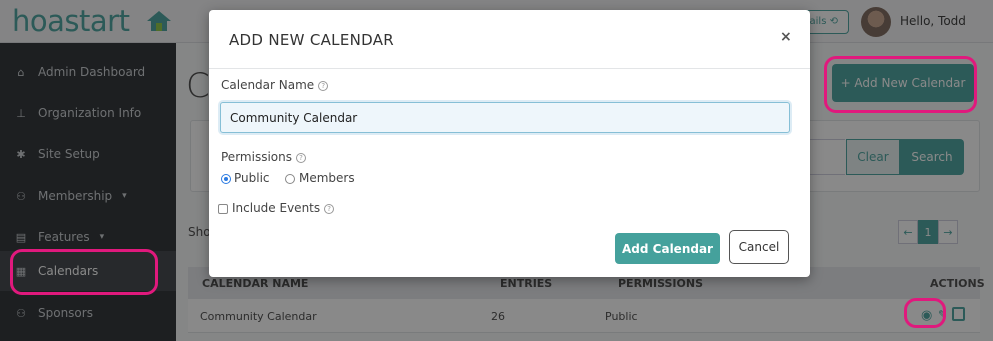 The image size is (993, 341). I want to click on highlight-view-icon, so click(925, 313).